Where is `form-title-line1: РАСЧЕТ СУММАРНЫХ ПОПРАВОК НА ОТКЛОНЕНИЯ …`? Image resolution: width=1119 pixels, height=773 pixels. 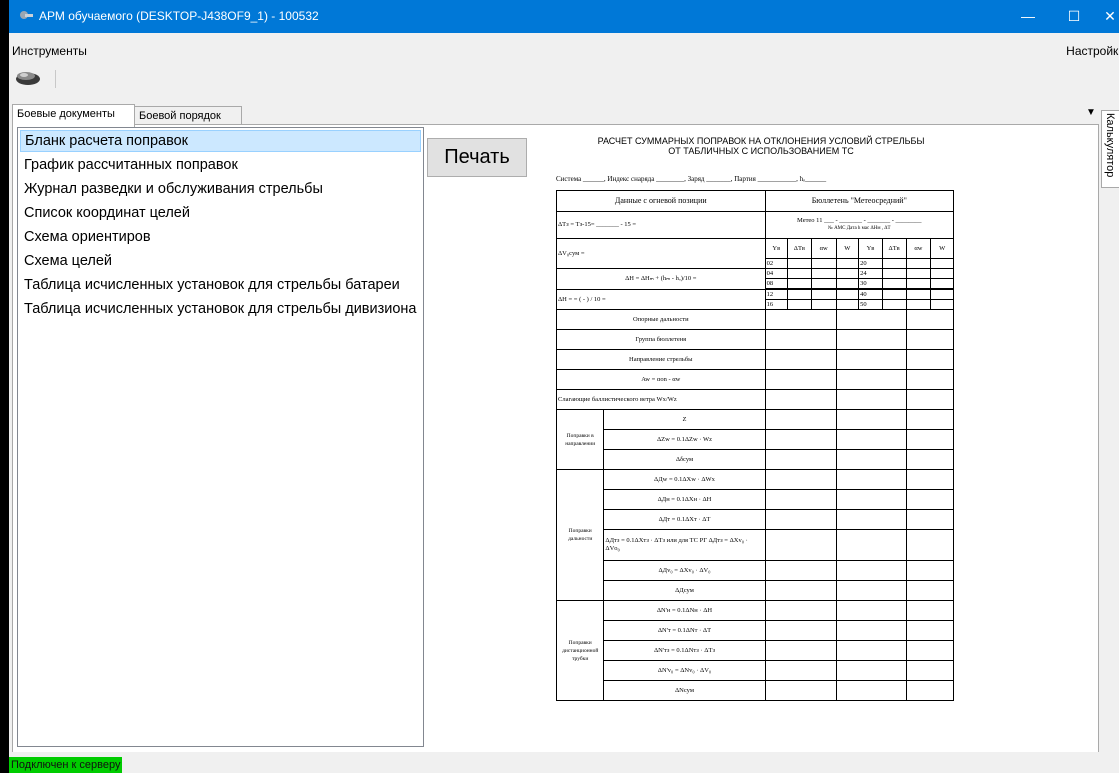 form-title-line1: РАСЧЕТ СУММАРНЫХ ПОПРАВОК НА ОТКЛОНЕНИЯ … is located at coordinates (761, 141).